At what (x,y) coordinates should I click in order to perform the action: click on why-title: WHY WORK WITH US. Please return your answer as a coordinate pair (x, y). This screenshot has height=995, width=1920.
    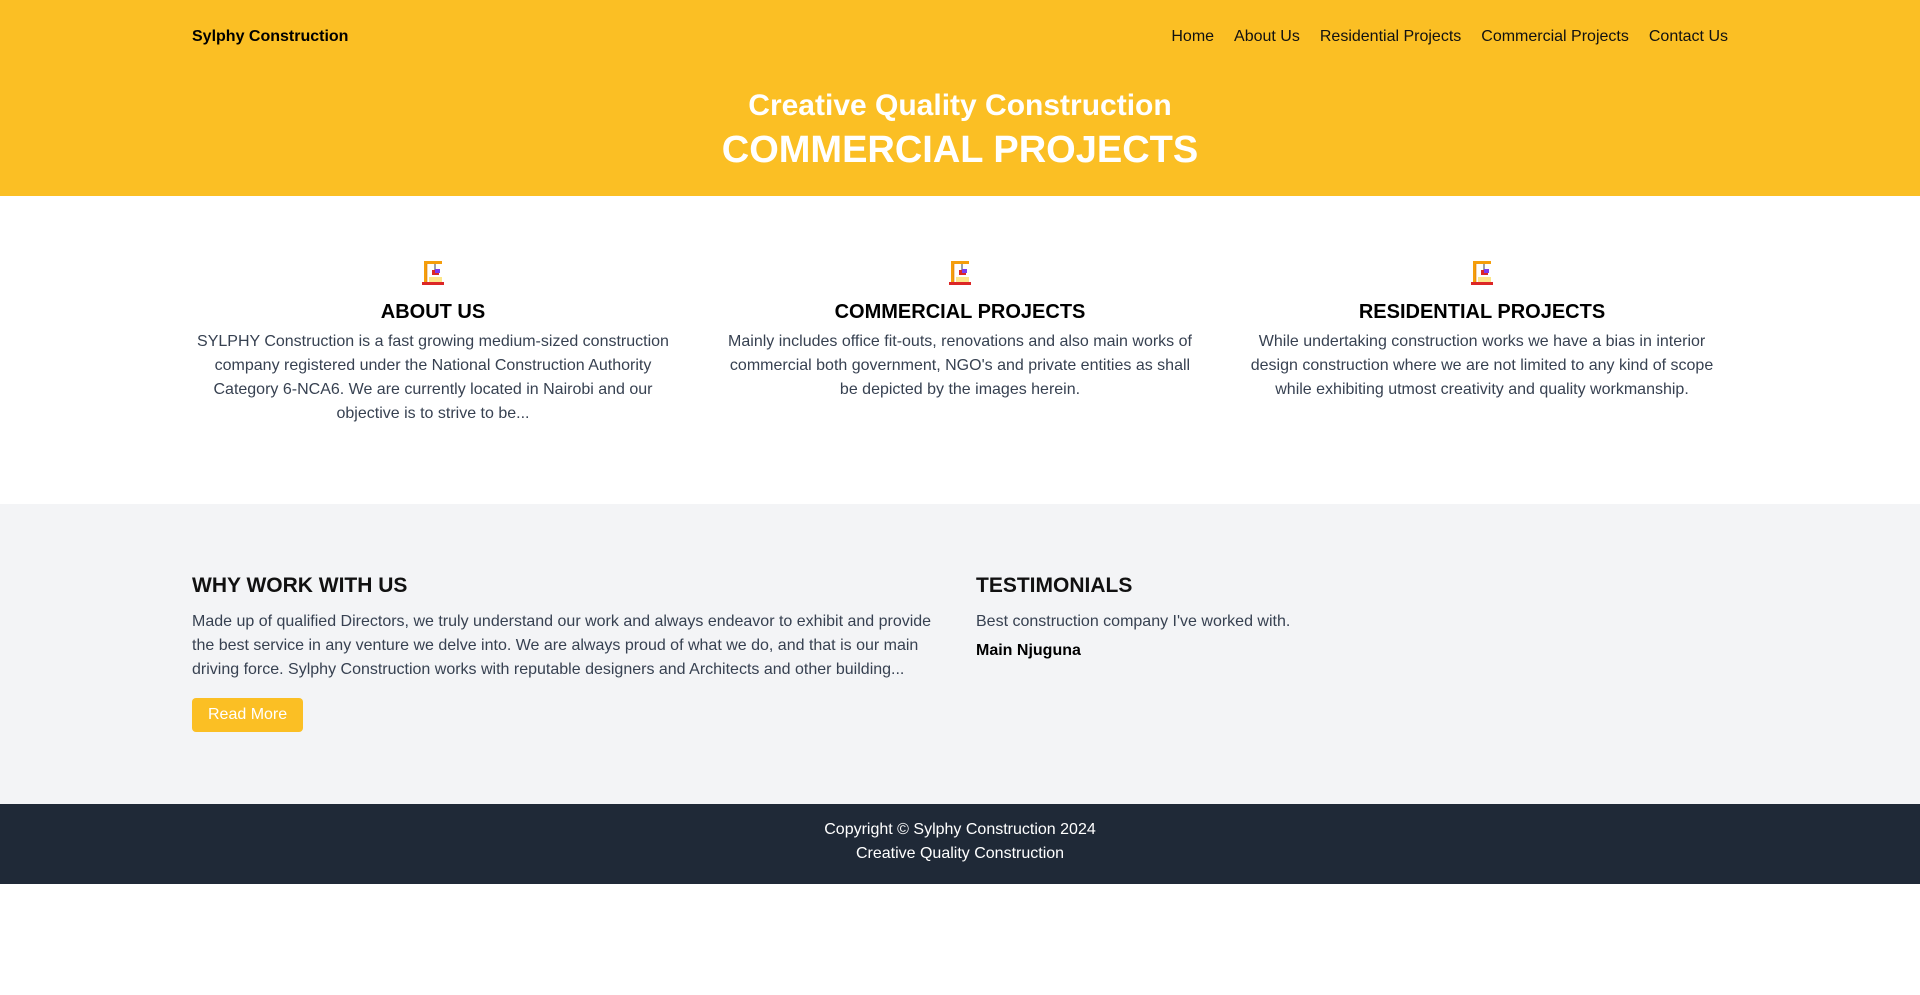
    Looking at the image, I should click on (300, 585).